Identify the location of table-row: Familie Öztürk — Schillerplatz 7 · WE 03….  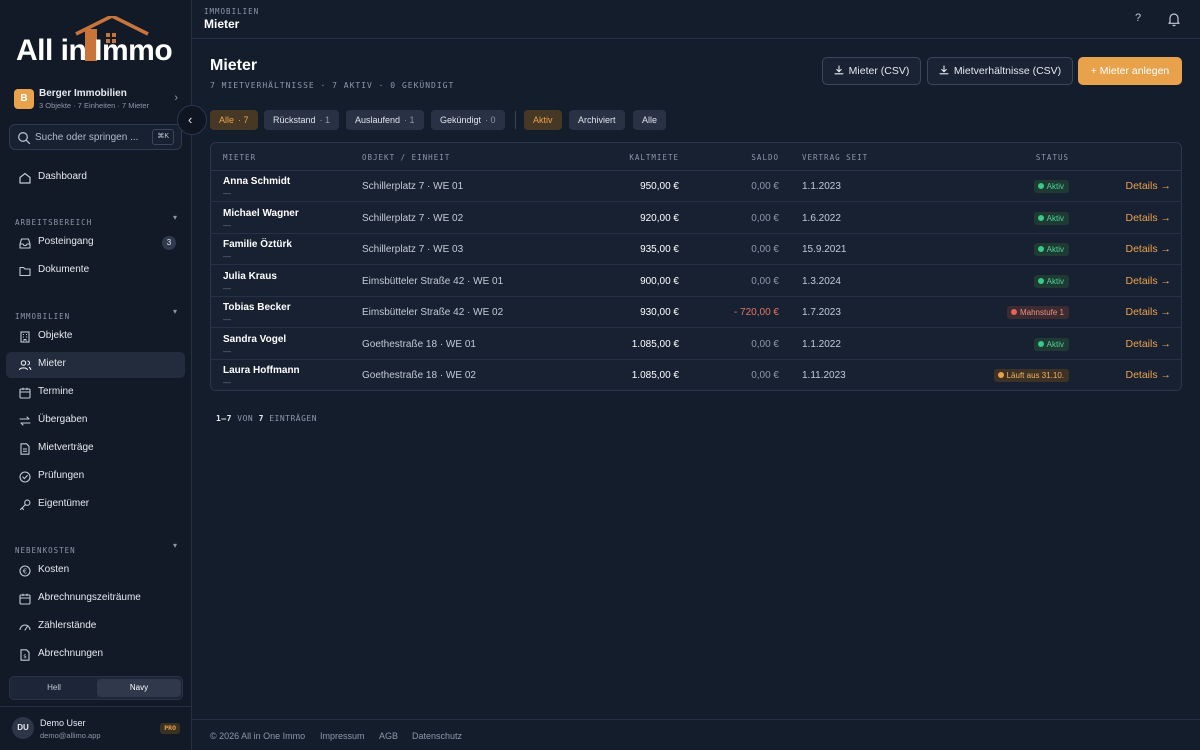
(696, 249).